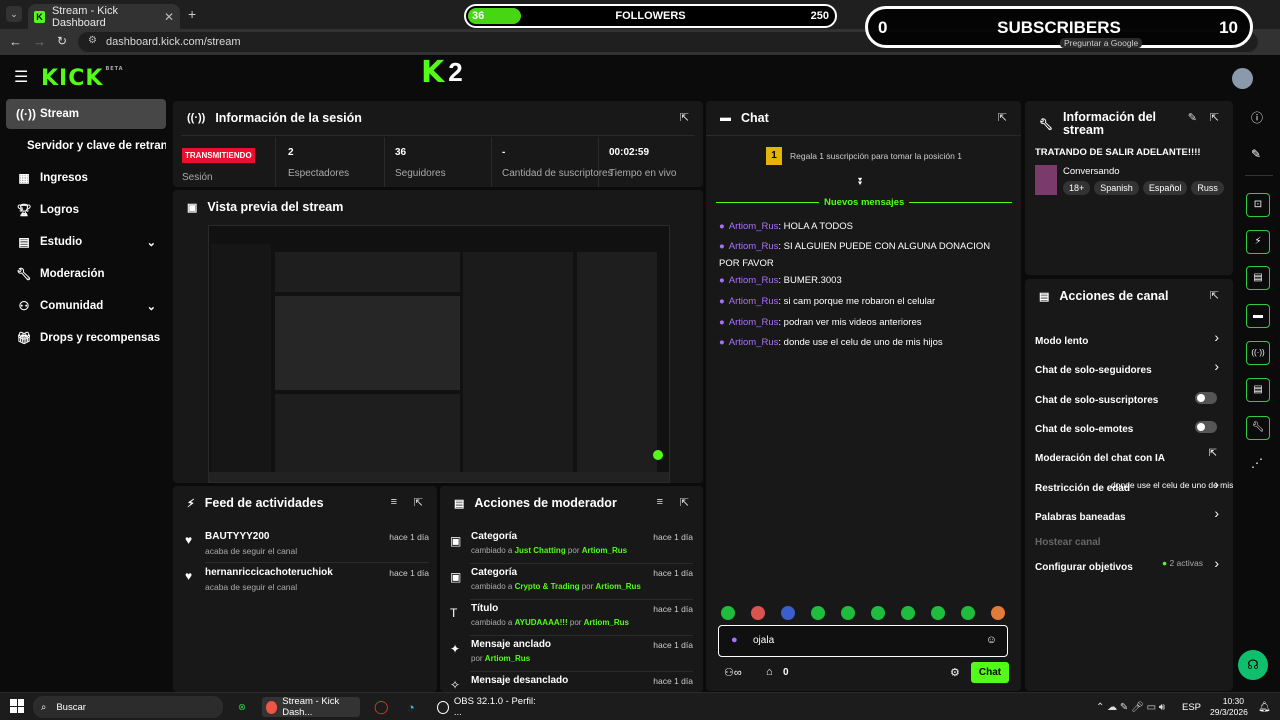 The image size is (1280, 720). What do you see at coordinates (1258, 316) in the screenshot?
I see `chat-icon: ▬` at bounding box center [1258, 316].